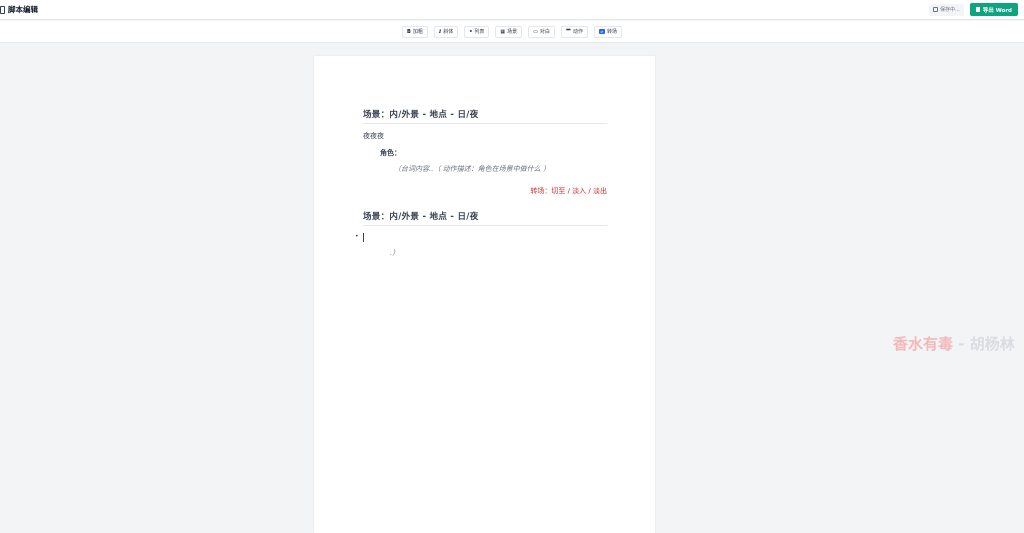  I want to click on action-label: 动作, so click(577, 32).